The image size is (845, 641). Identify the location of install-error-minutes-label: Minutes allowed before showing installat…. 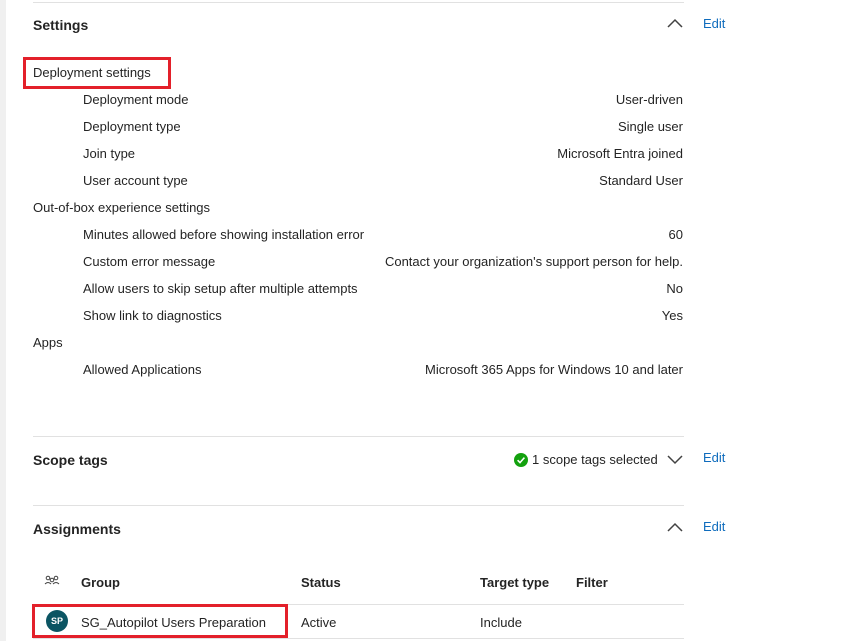
(224, 234).